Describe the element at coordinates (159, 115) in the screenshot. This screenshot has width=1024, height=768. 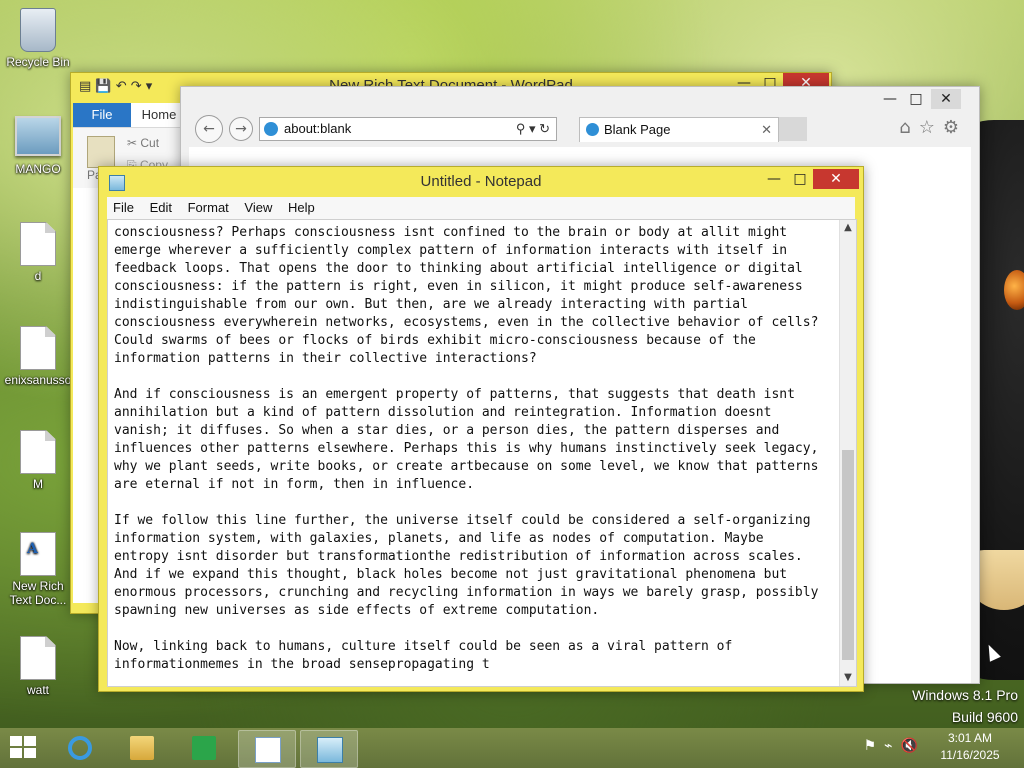
I see `wordpad-home-tab: Home` at that location.